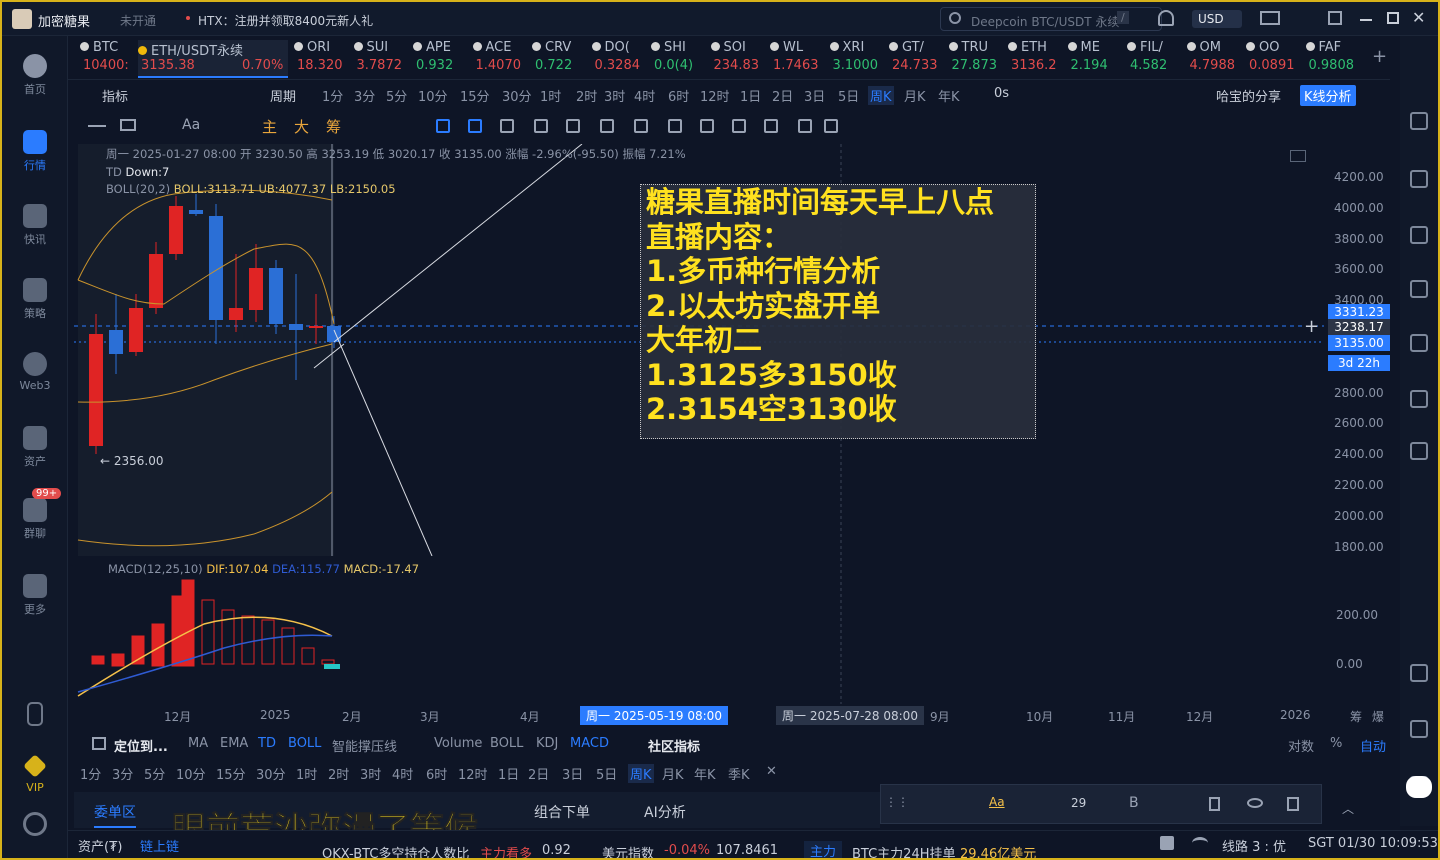 The width and height of the screenshot is (1440, 860). What do you see at coordinates (856, 59) in the screenshot?
I see `ticker-item: XRI 3.1000` at bounding box center [856, 59].